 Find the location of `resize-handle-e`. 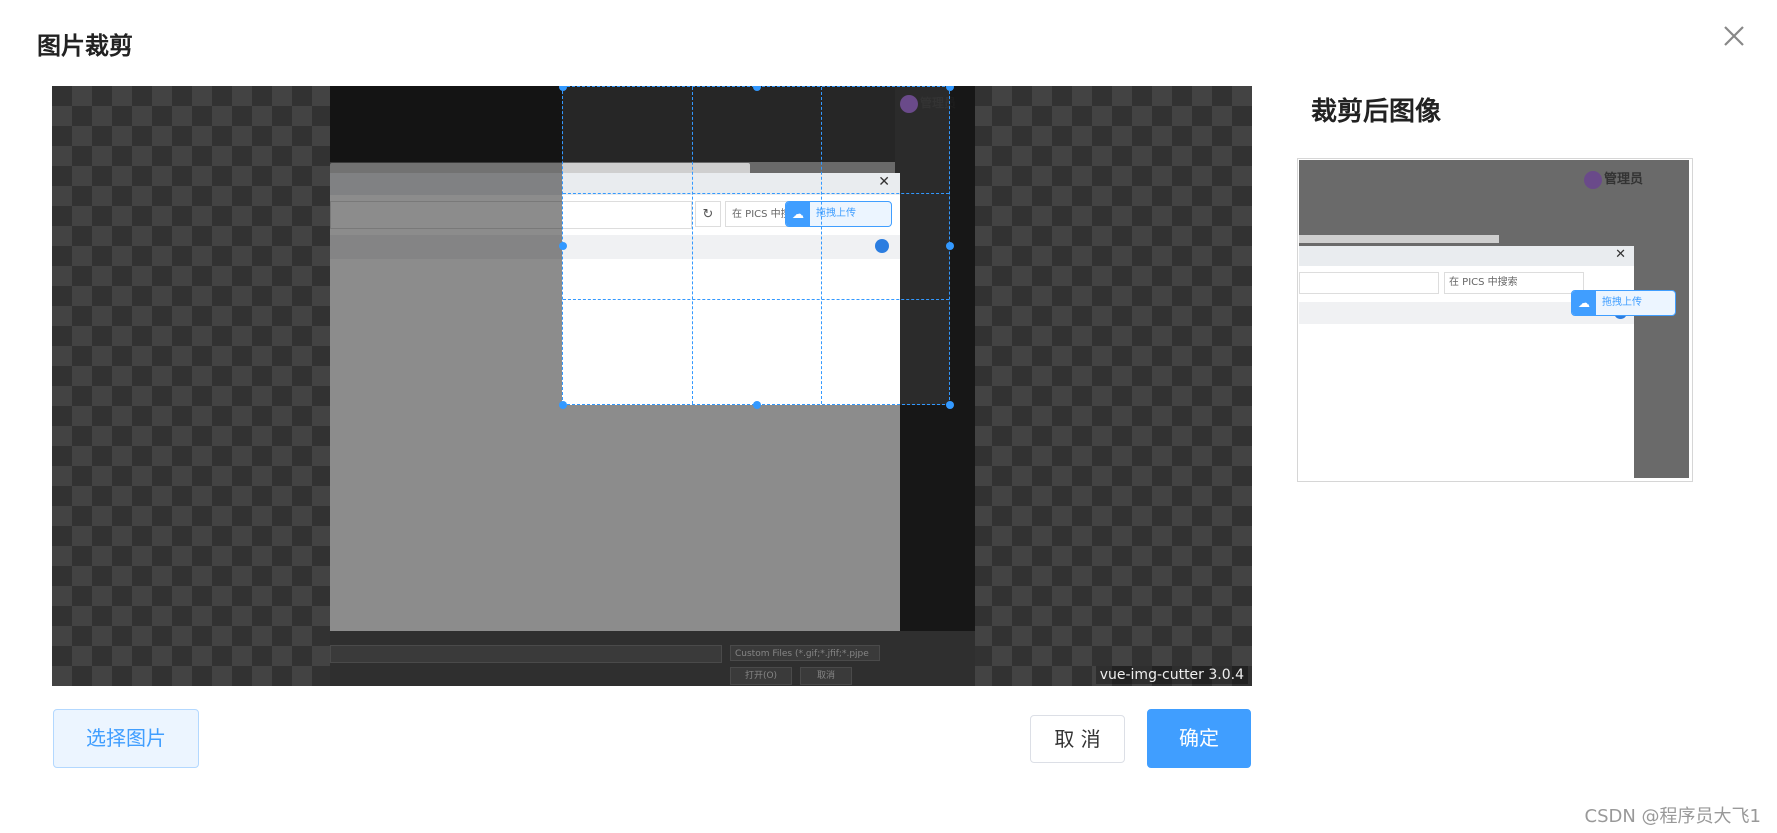

resize-handle-e is located at coordinates (950, 246).